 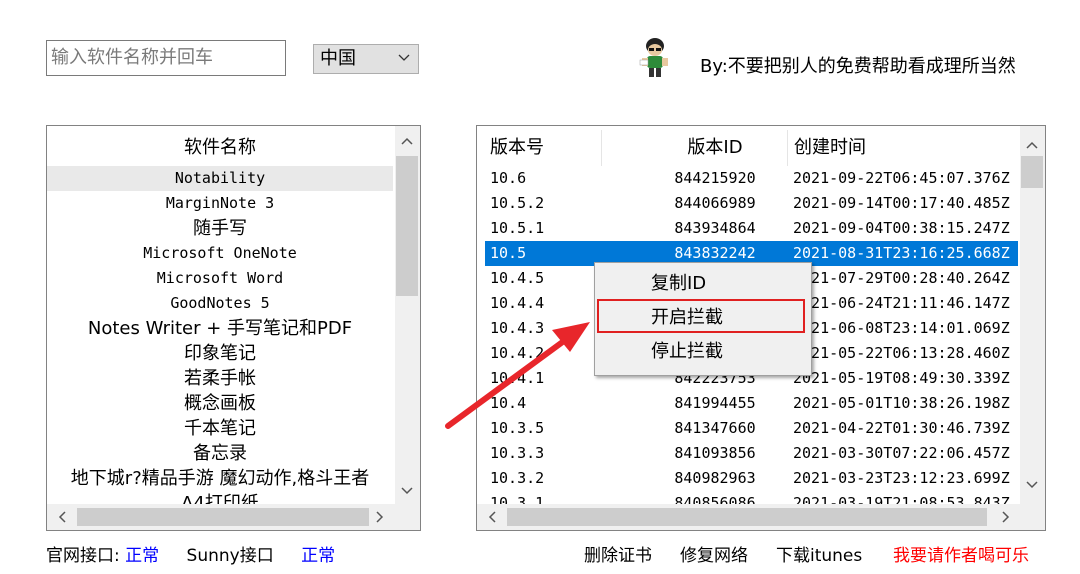 I want to click on software-list-item: Notes Writer + 手写笔记和PDF, so click(x=220, y=328).